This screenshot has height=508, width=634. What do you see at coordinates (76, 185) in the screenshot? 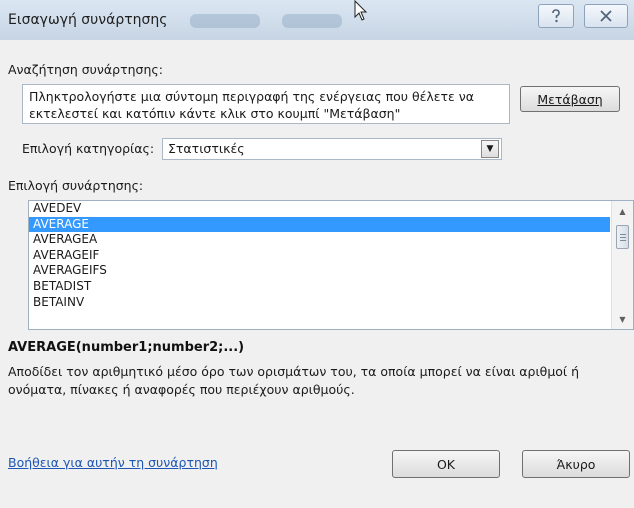
I see `function-list-label: Επιλογή συνάρτησης:` at bounding box center [76, 185].